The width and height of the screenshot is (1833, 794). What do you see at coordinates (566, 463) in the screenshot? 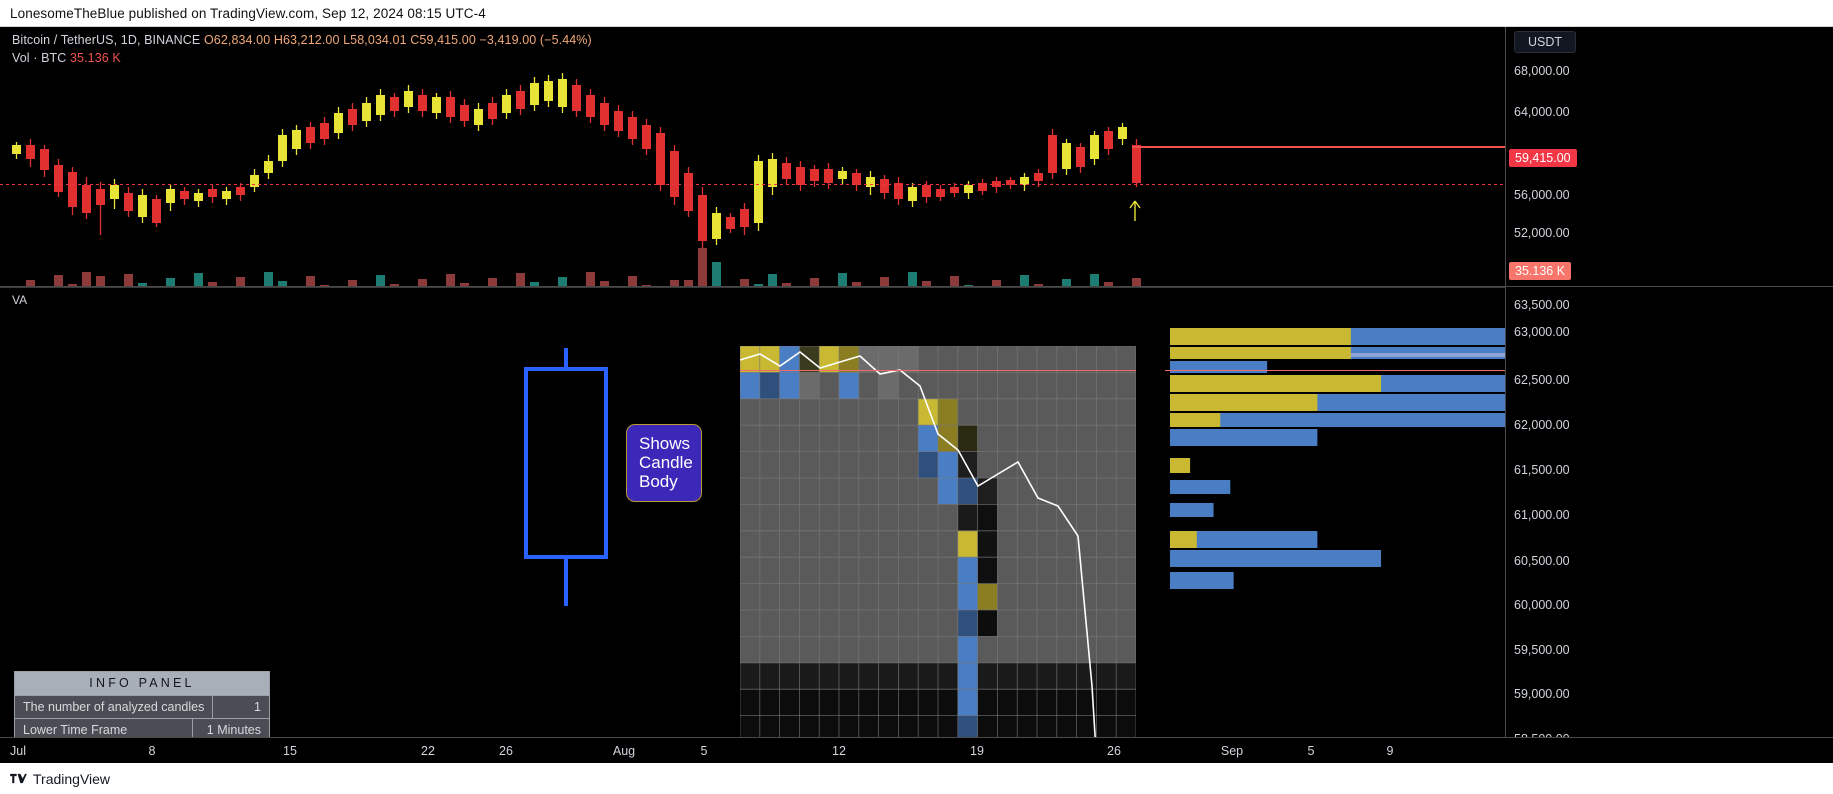
I see `big-candle-body` at bounding box center [566, 463].